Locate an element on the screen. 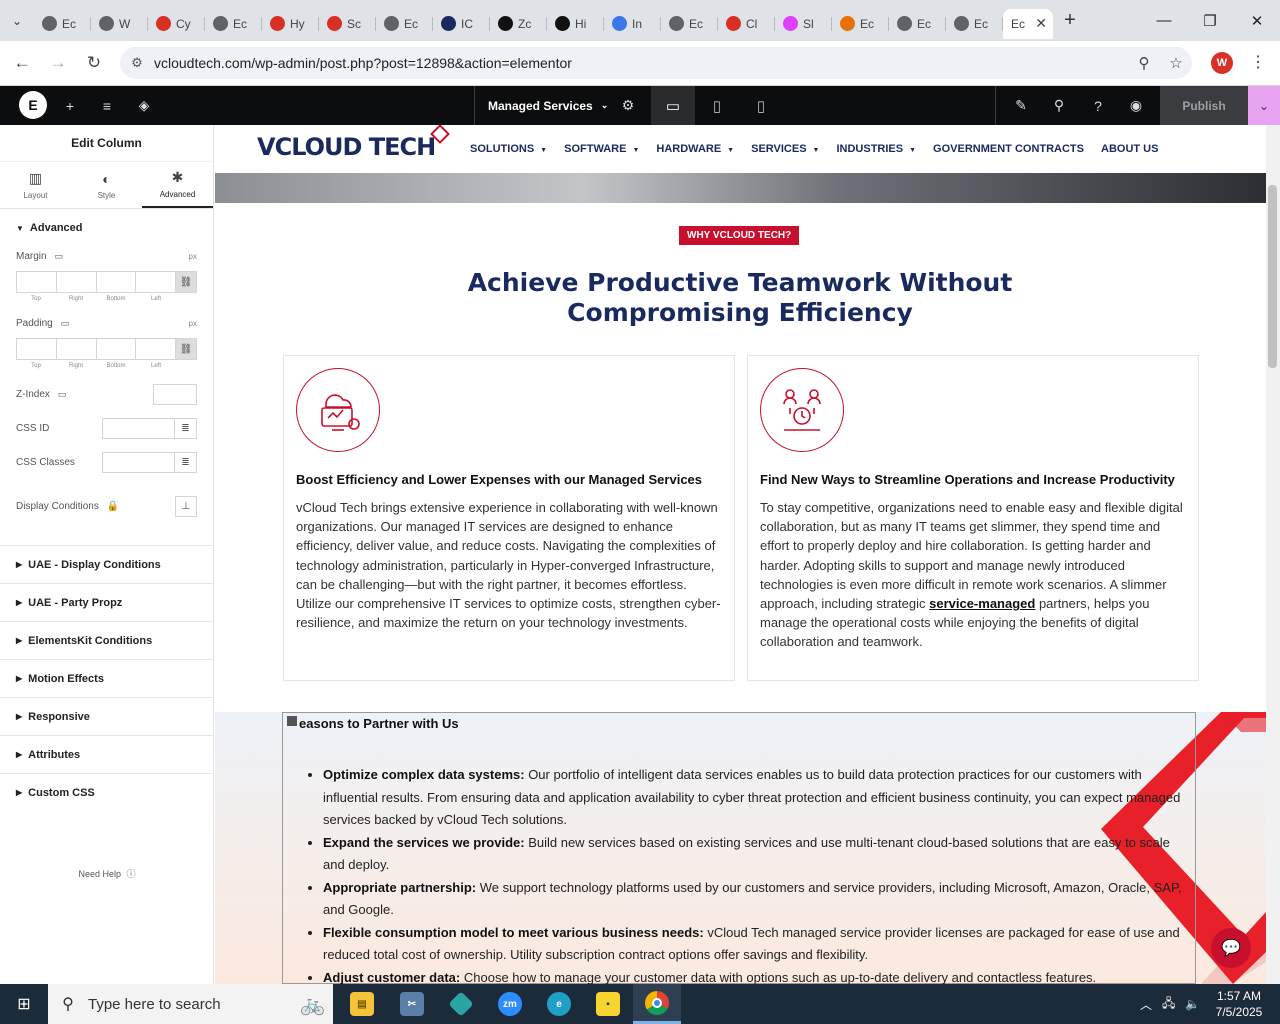  need-help-link: Need Help ⓘ is located at coordinates (107, 873).